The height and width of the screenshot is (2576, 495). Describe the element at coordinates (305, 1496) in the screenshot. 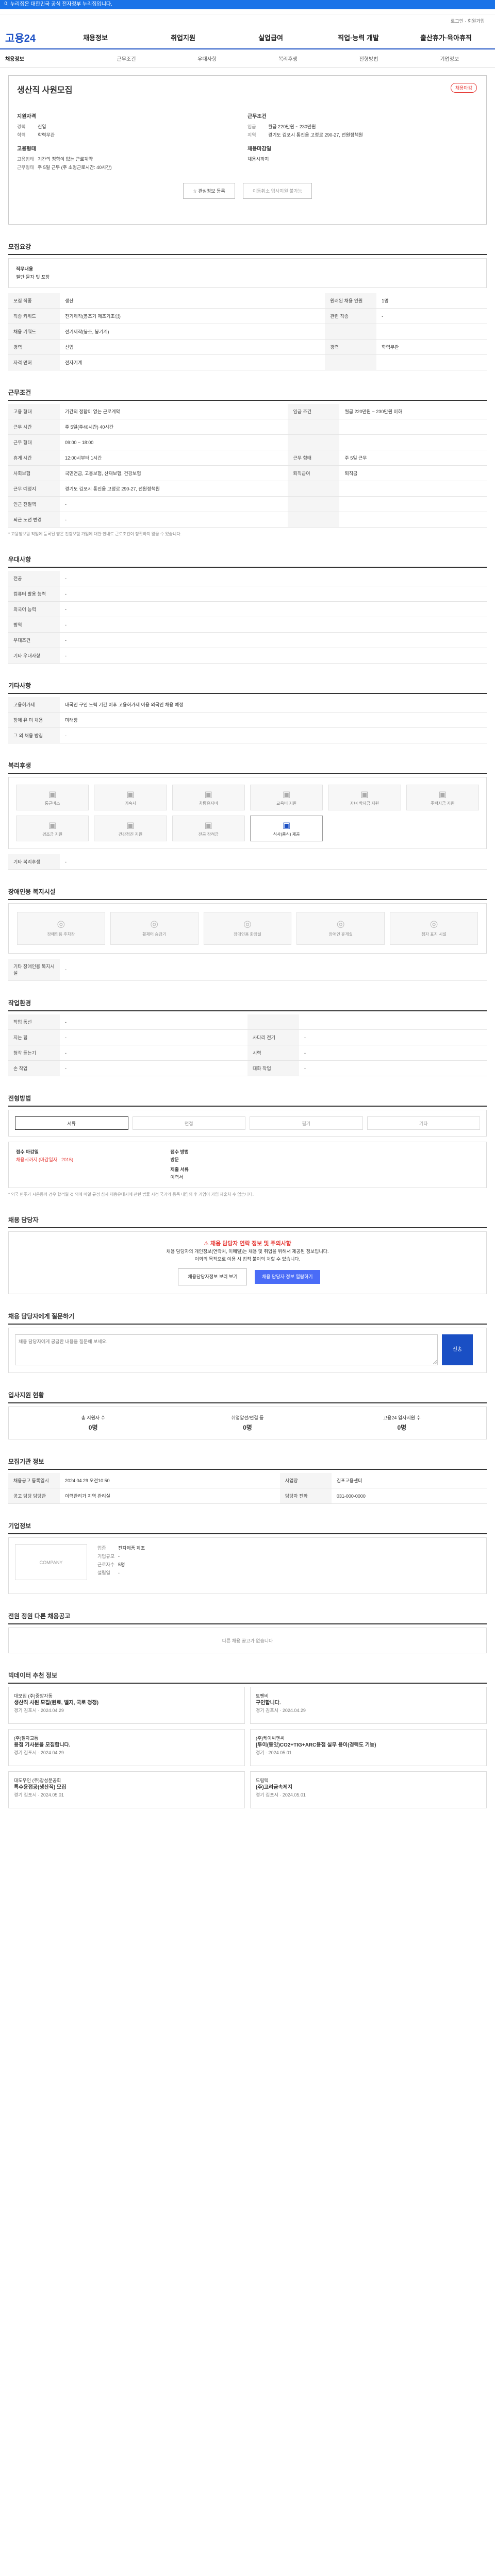

I see `table-label: 담당자 전화` at that location.